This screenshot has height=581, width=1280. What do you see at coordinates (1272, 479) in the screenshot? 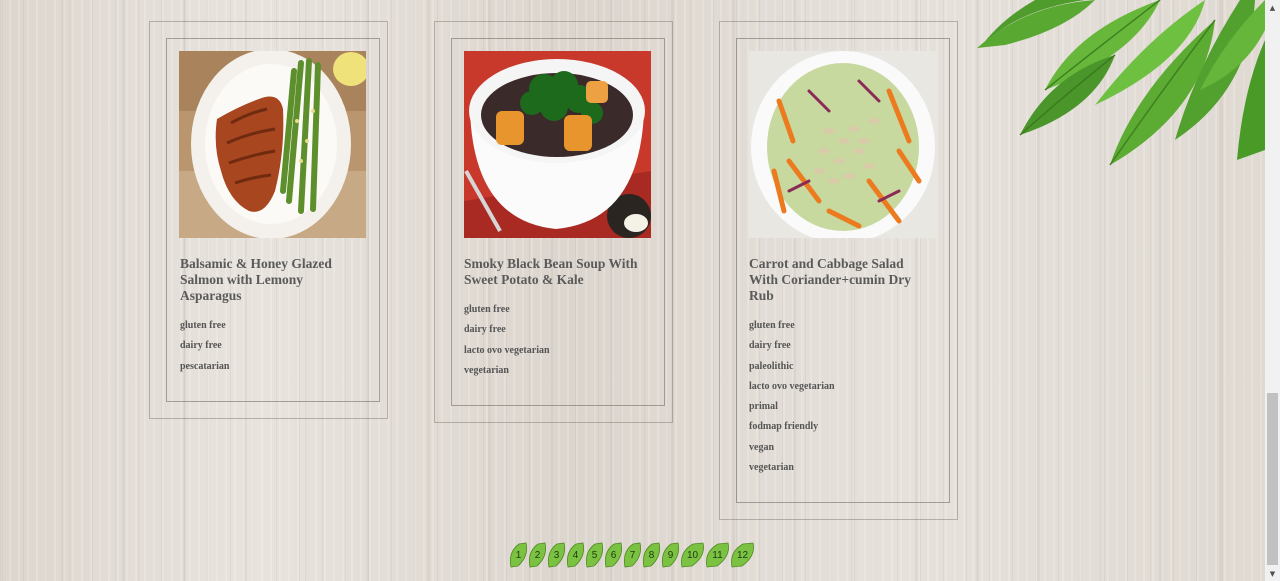
I see `scrollbar-thumb` at bounding box center [1272, 479].